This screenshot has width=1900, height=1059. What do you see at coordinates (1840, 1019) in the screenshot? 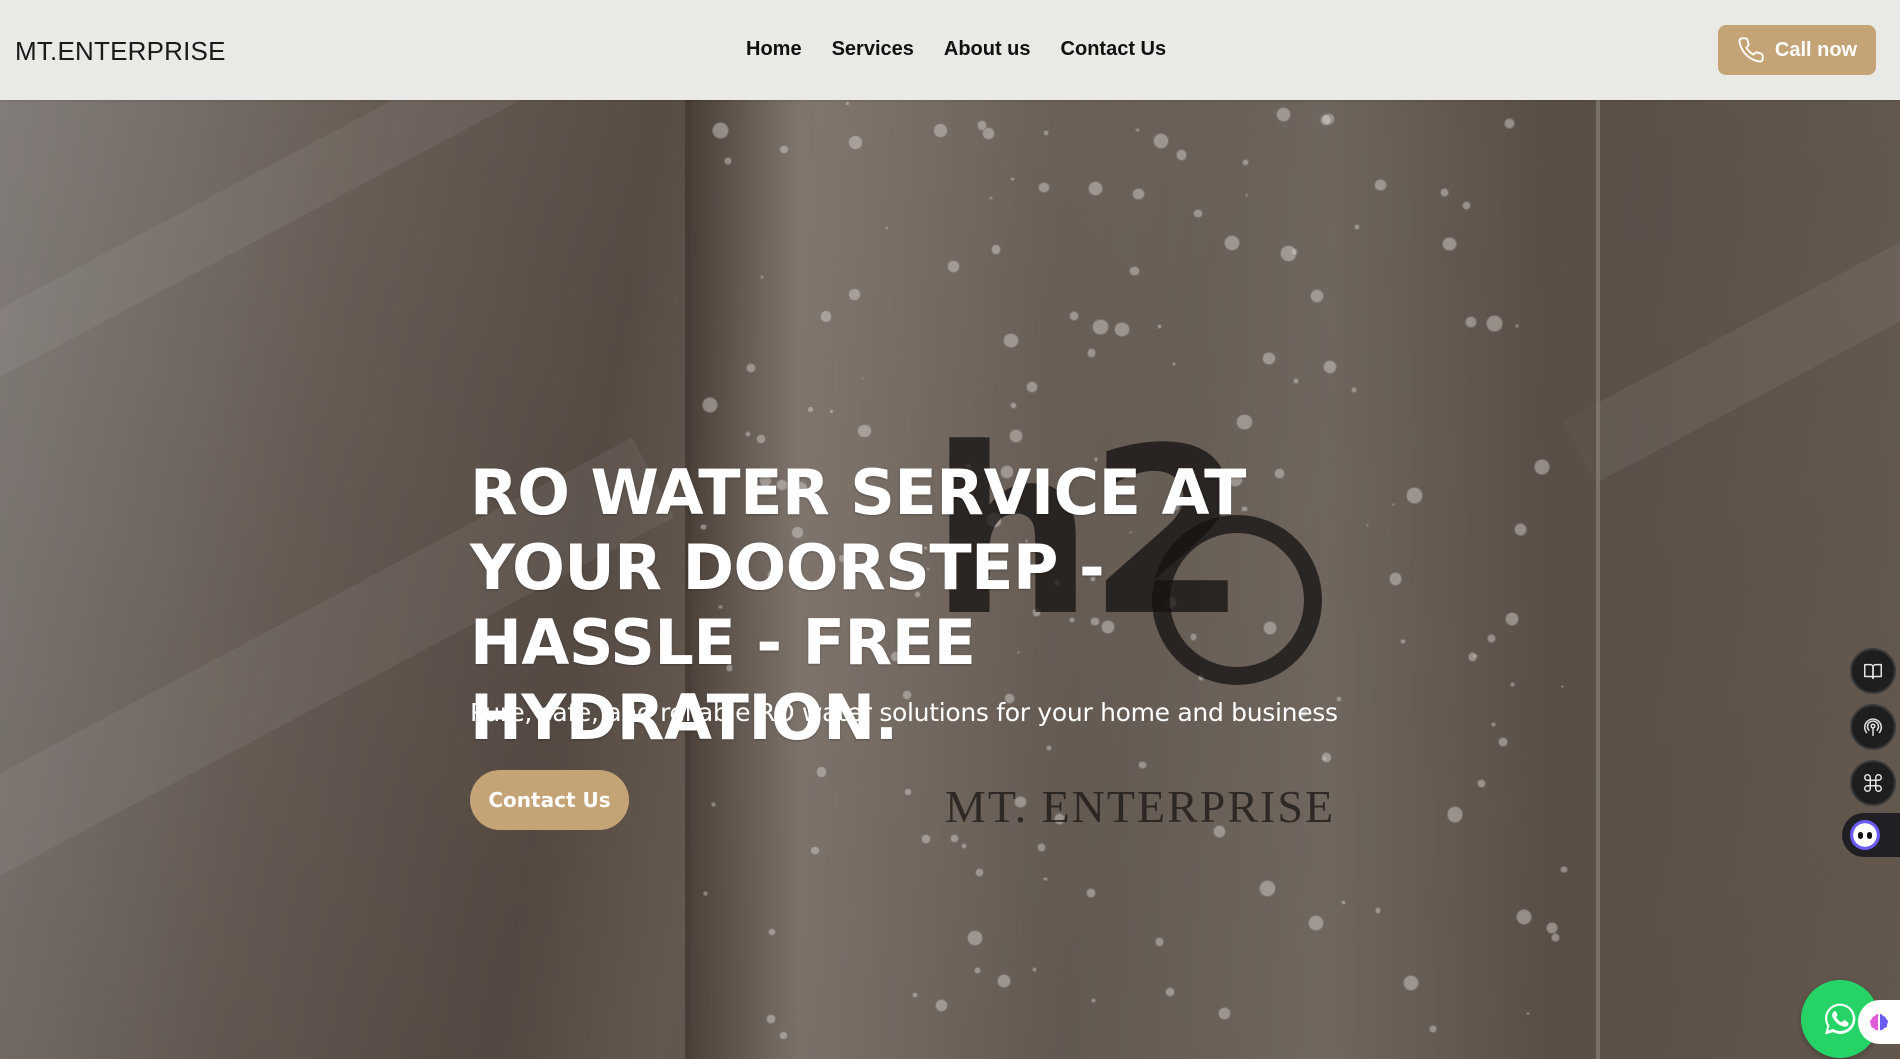
I see `whatsapp-icon` at bounding box center [1840, 1019].